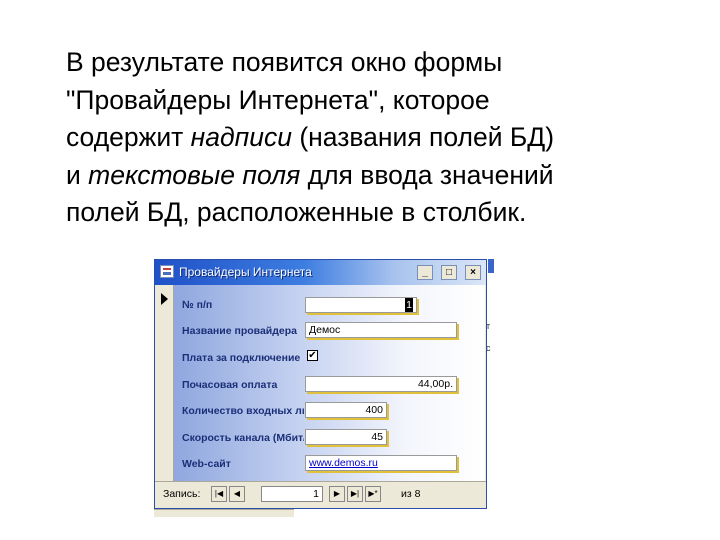  I want to click on window-title: Провайдеры Интернета, so click(245, 272).